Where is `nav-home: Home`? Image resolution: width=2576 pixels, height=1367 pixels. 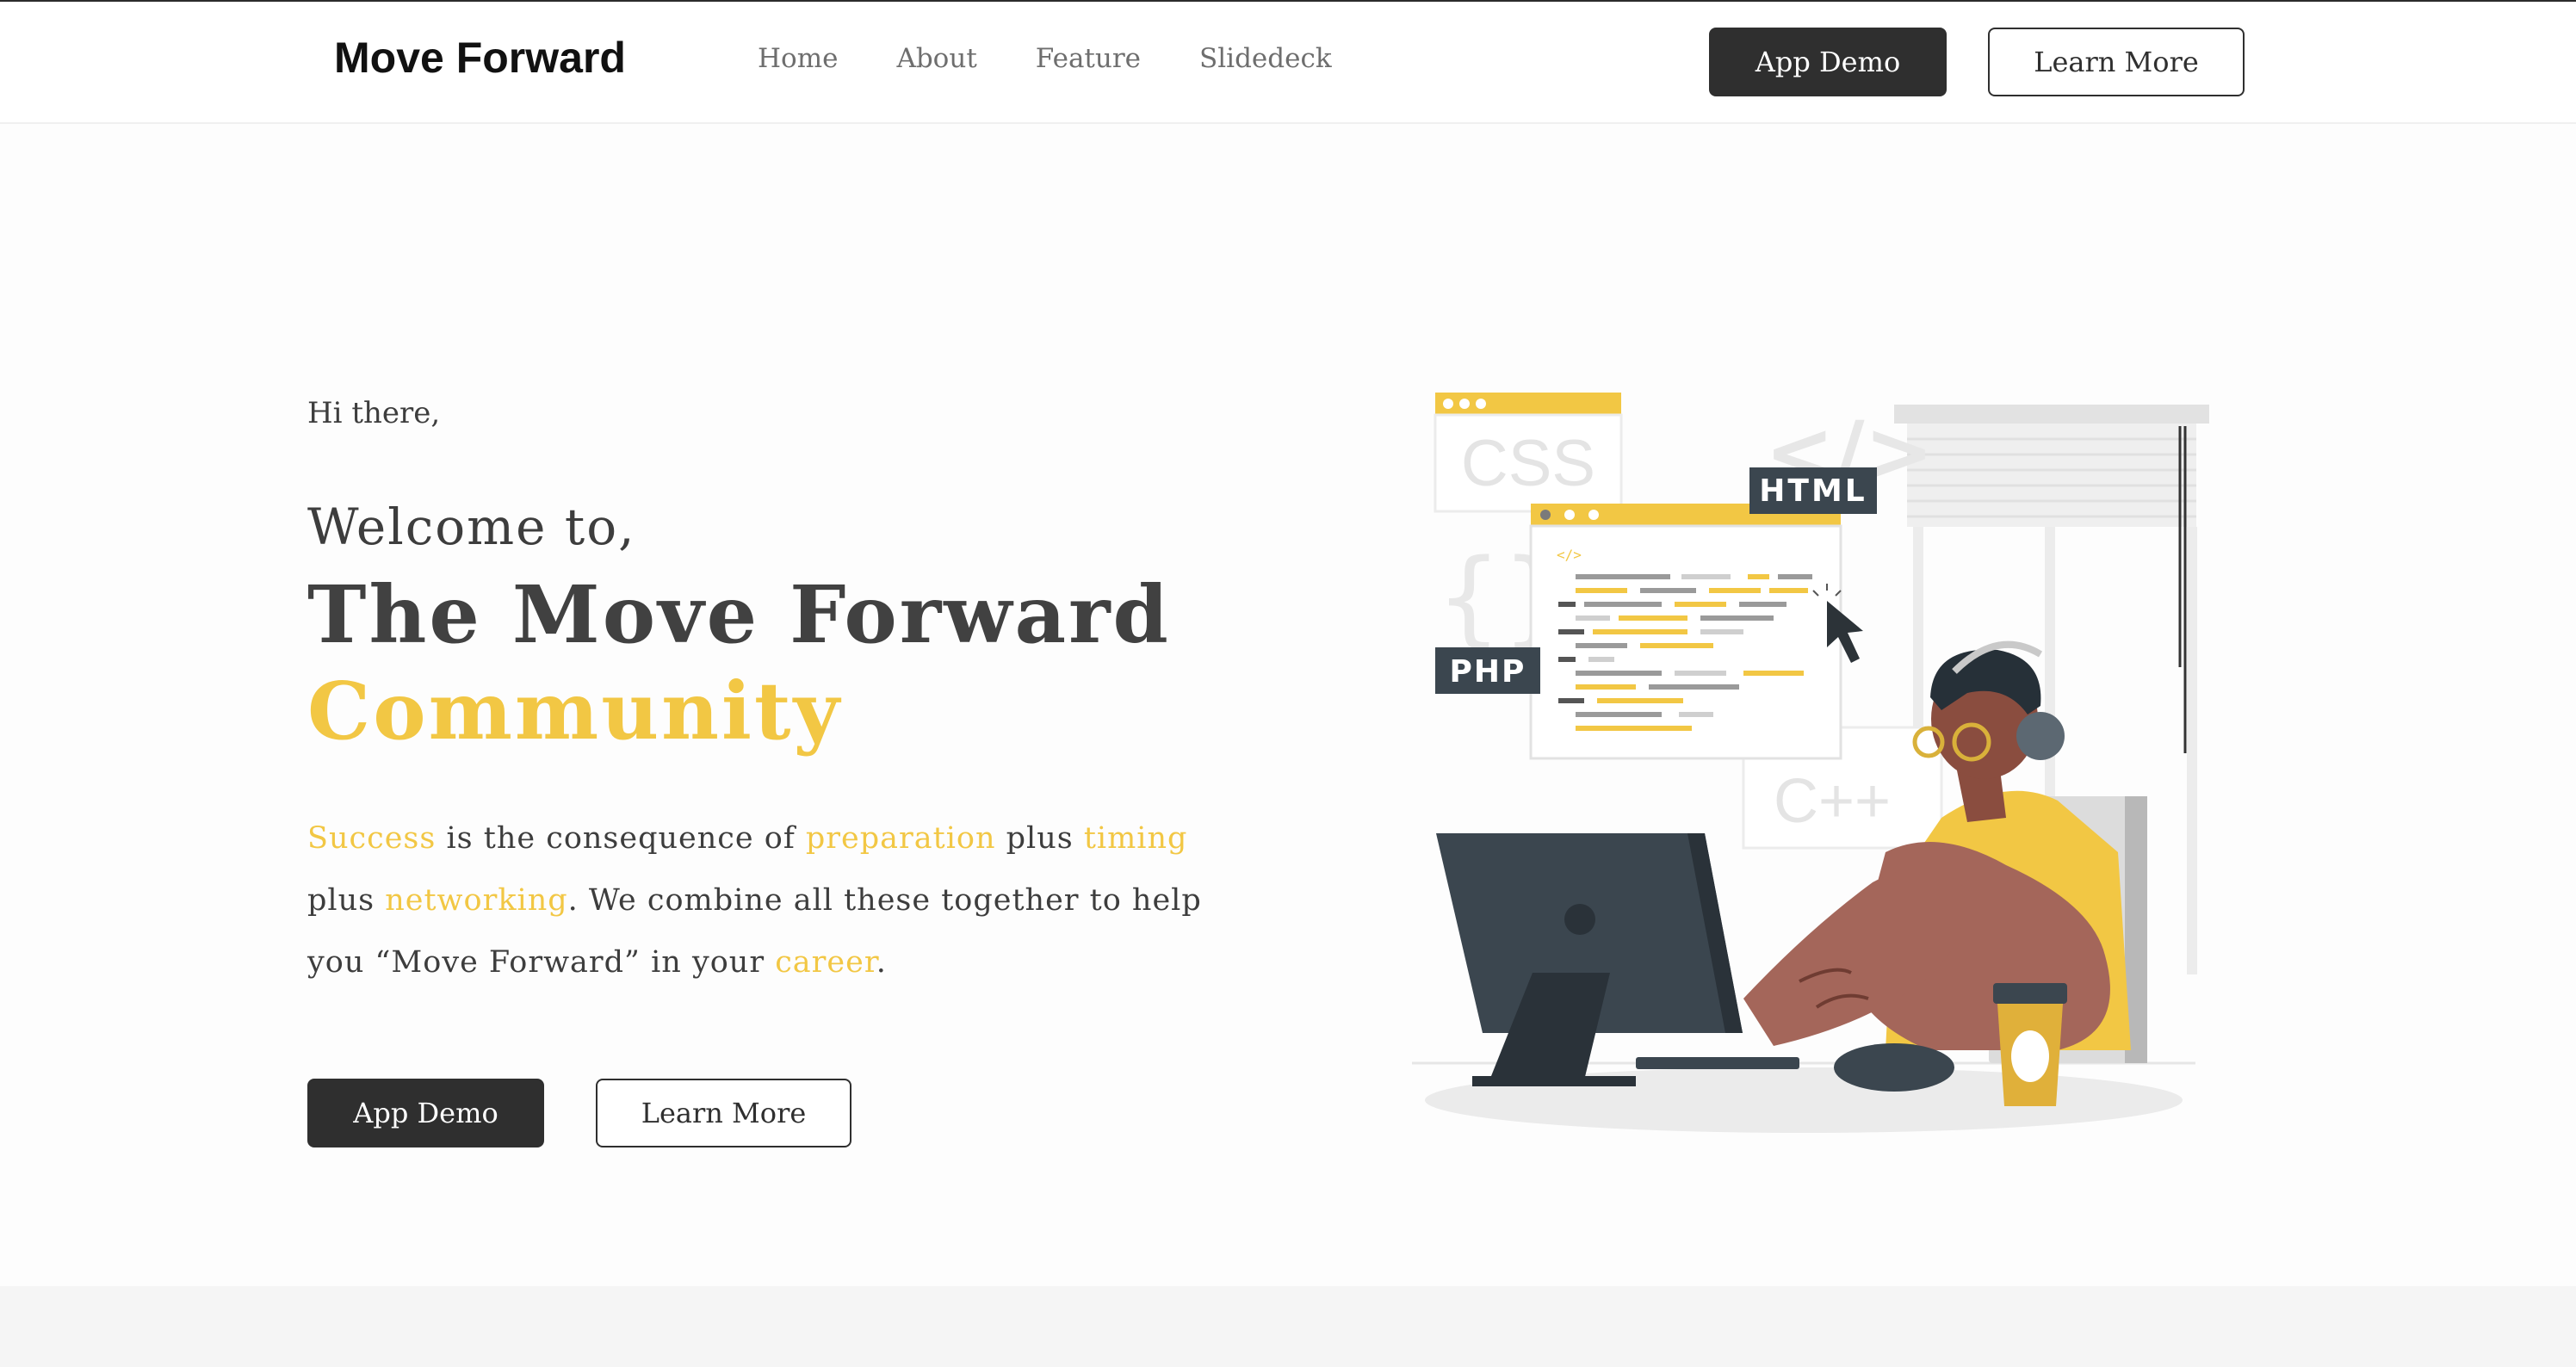
nav-home: Home is located at coordinates (798, 58).